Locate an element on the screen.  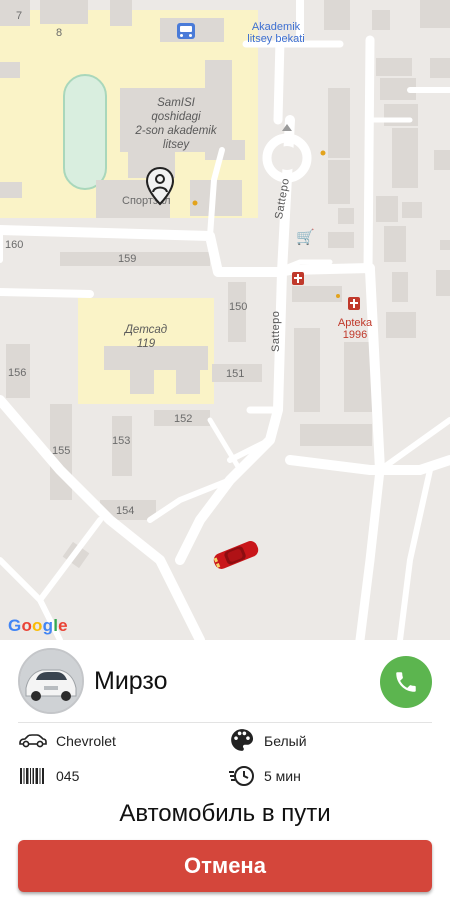
driver-name: Мирзо is located at coordinates (131, 681).